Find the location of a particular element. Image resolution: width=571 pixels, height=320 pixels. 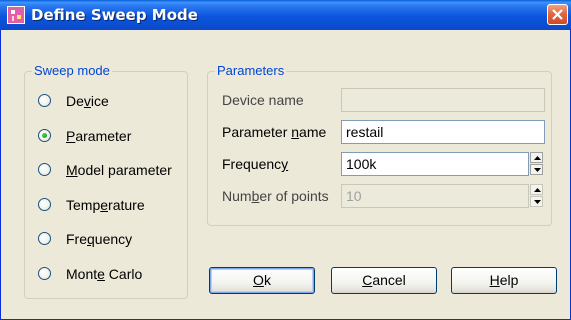

frequency-spin-up is located at coordinates (536, 157).